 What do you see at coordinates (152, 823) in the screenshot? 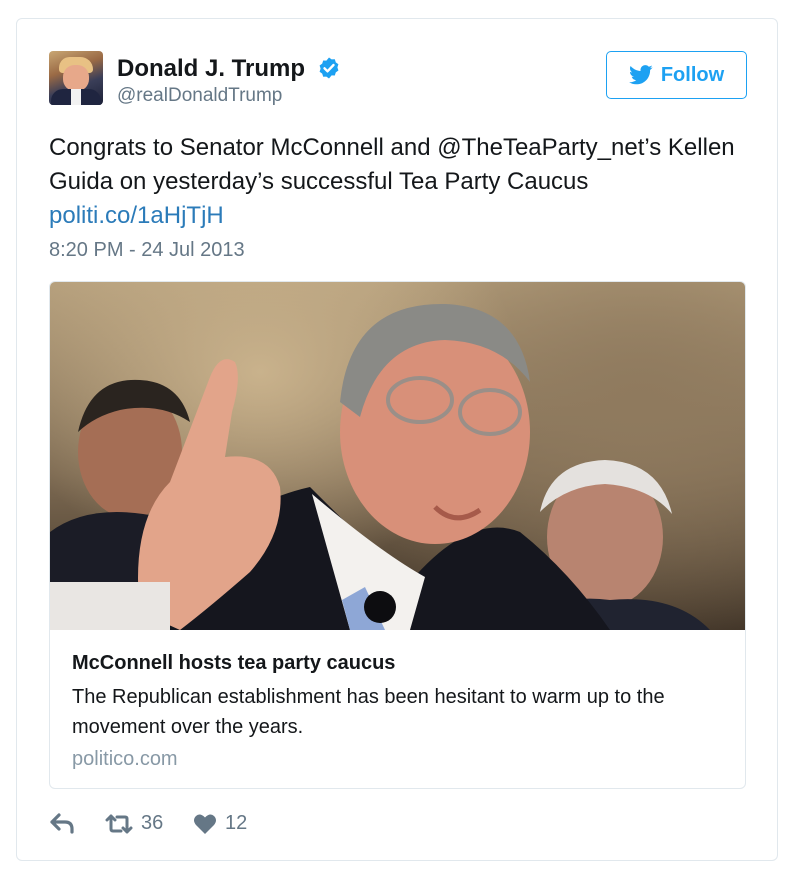
I see `retweet-count: 36` at bounding box center [152, 823].